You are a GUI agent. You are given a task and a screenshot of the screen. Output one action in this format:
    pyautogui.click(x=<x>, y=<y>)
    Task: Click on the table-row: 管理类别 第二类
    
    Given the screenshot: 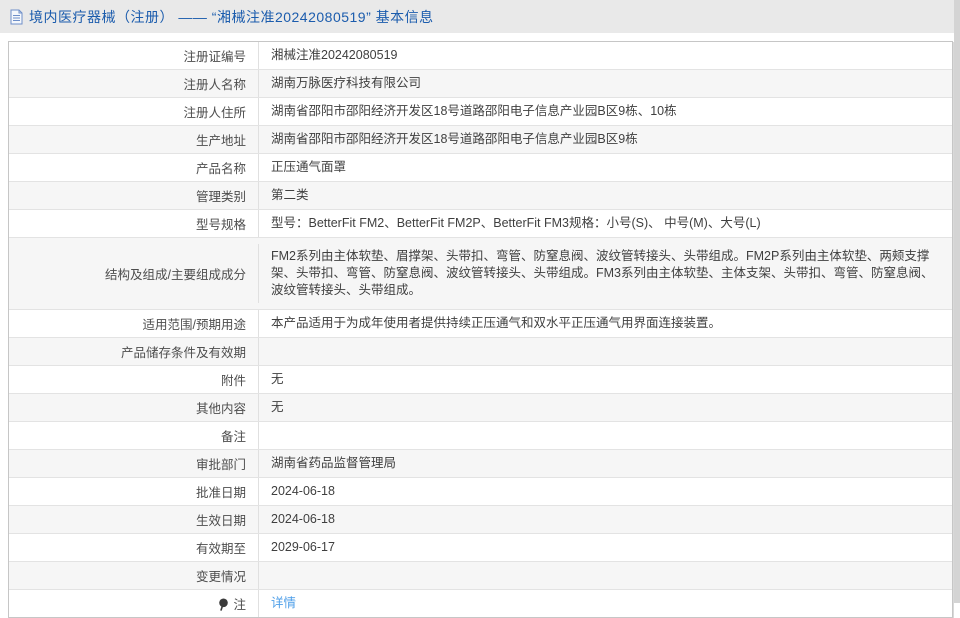 What is the action you would take?
    pyautogui.click(x=480, y=195)
    